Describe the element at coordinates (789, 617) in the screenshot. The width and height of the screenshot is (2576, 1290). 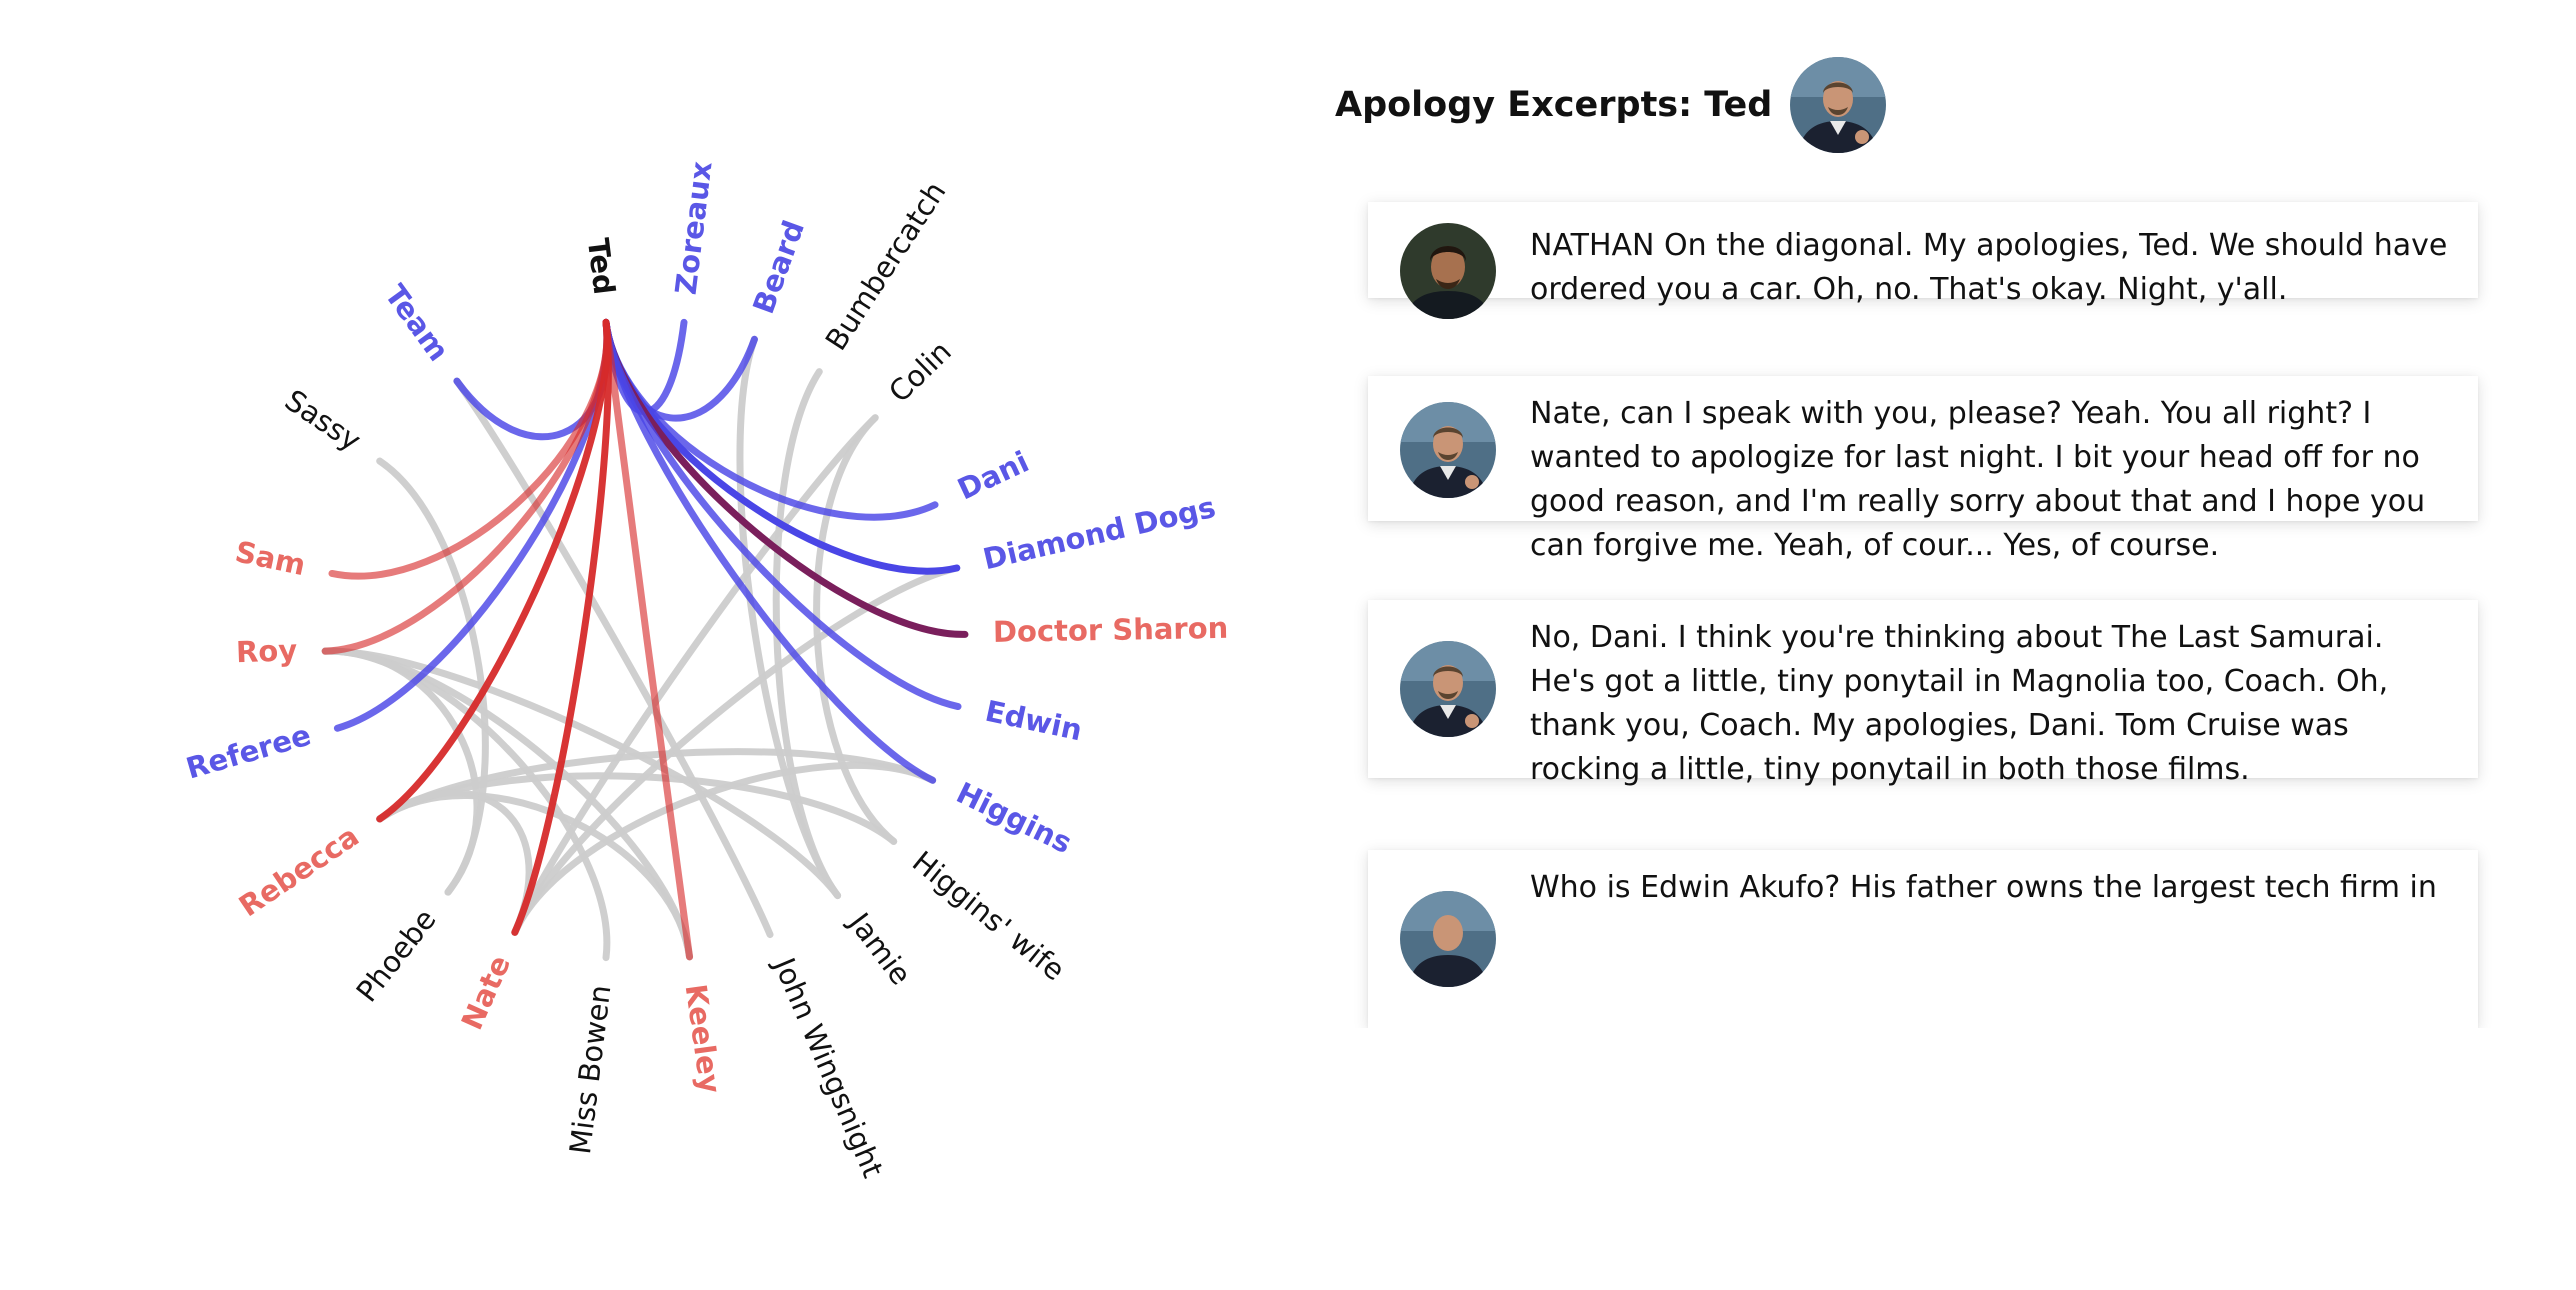
I see `link-beard-jamie` at that location.